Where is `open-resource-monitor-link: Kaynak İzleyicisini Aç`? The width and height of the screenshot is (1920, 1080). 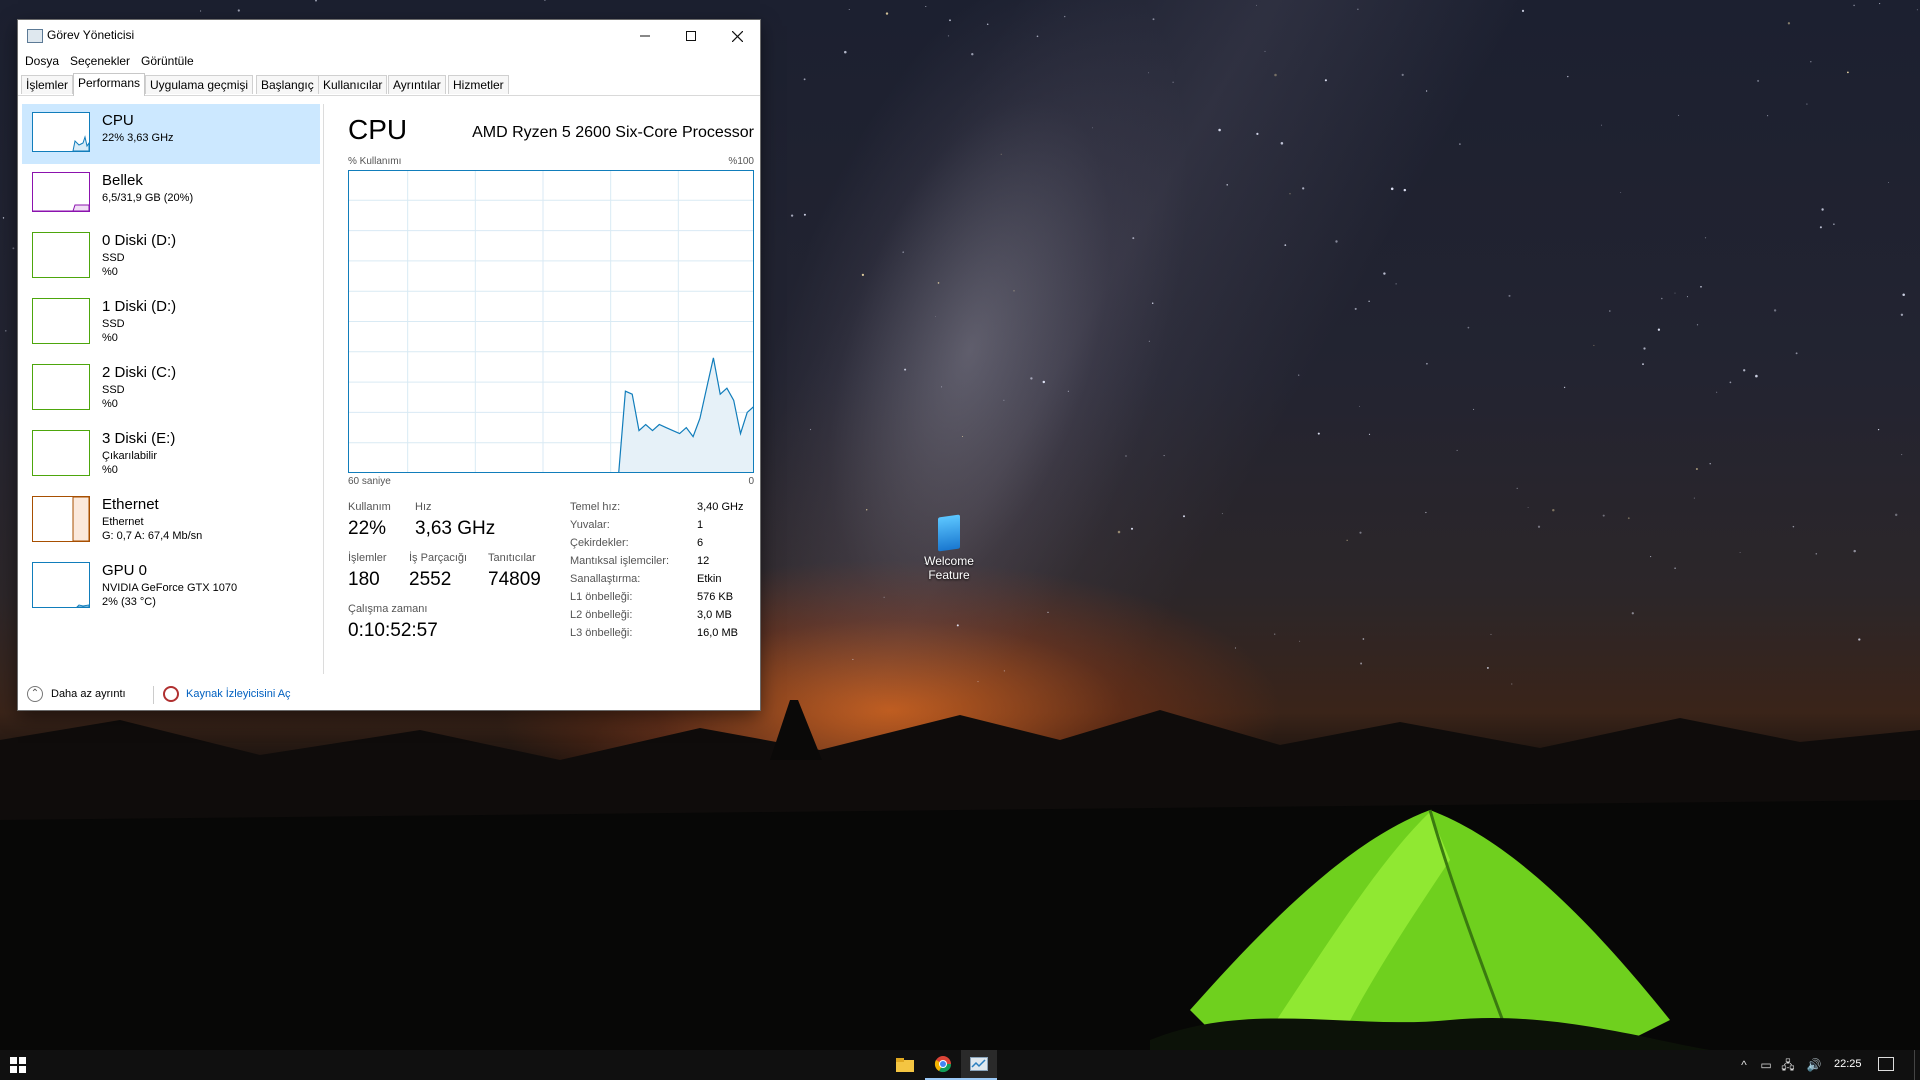
open-resource-monitor-link: Kaynak İzleyicisini Aç is located at coordinates (238, 694).